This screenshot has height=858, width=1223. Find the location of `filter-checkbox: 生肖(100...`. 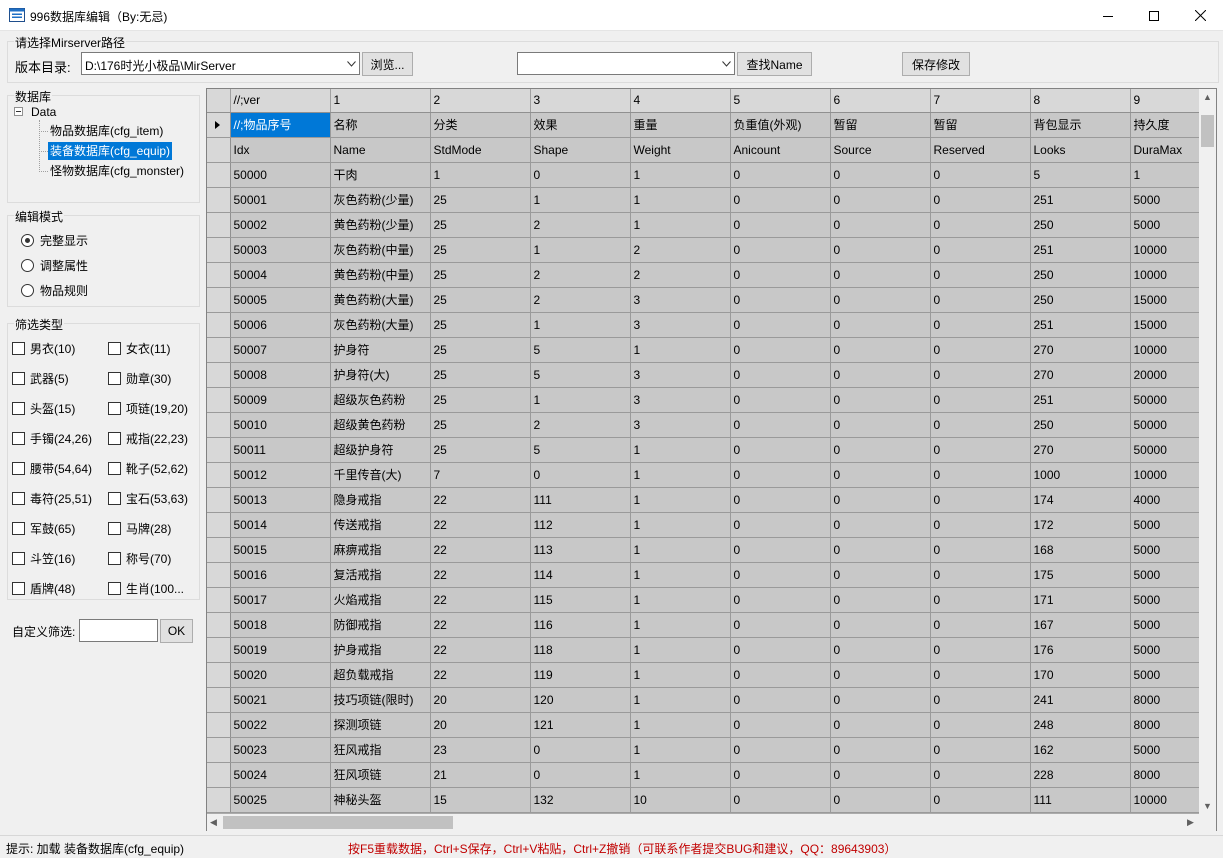

filter-checkbox: 生肖(100... is located at coordinates (146, 588).